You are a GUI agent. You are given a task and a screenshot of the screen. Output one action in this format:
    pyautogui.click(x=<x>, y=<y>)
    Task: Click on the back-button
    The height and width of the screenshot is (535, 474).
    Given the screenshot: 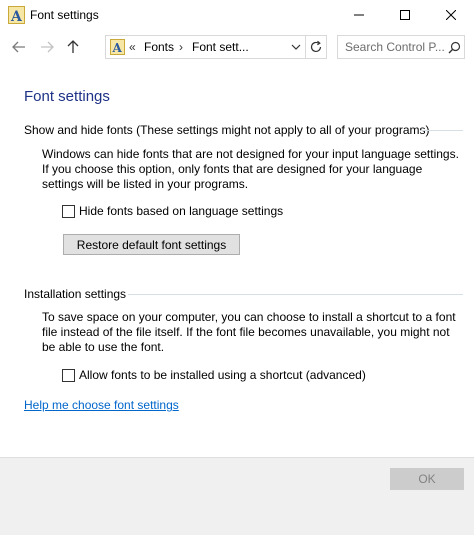 What is the action you would take?
    pyautogui.click(x=19, y=47)
    